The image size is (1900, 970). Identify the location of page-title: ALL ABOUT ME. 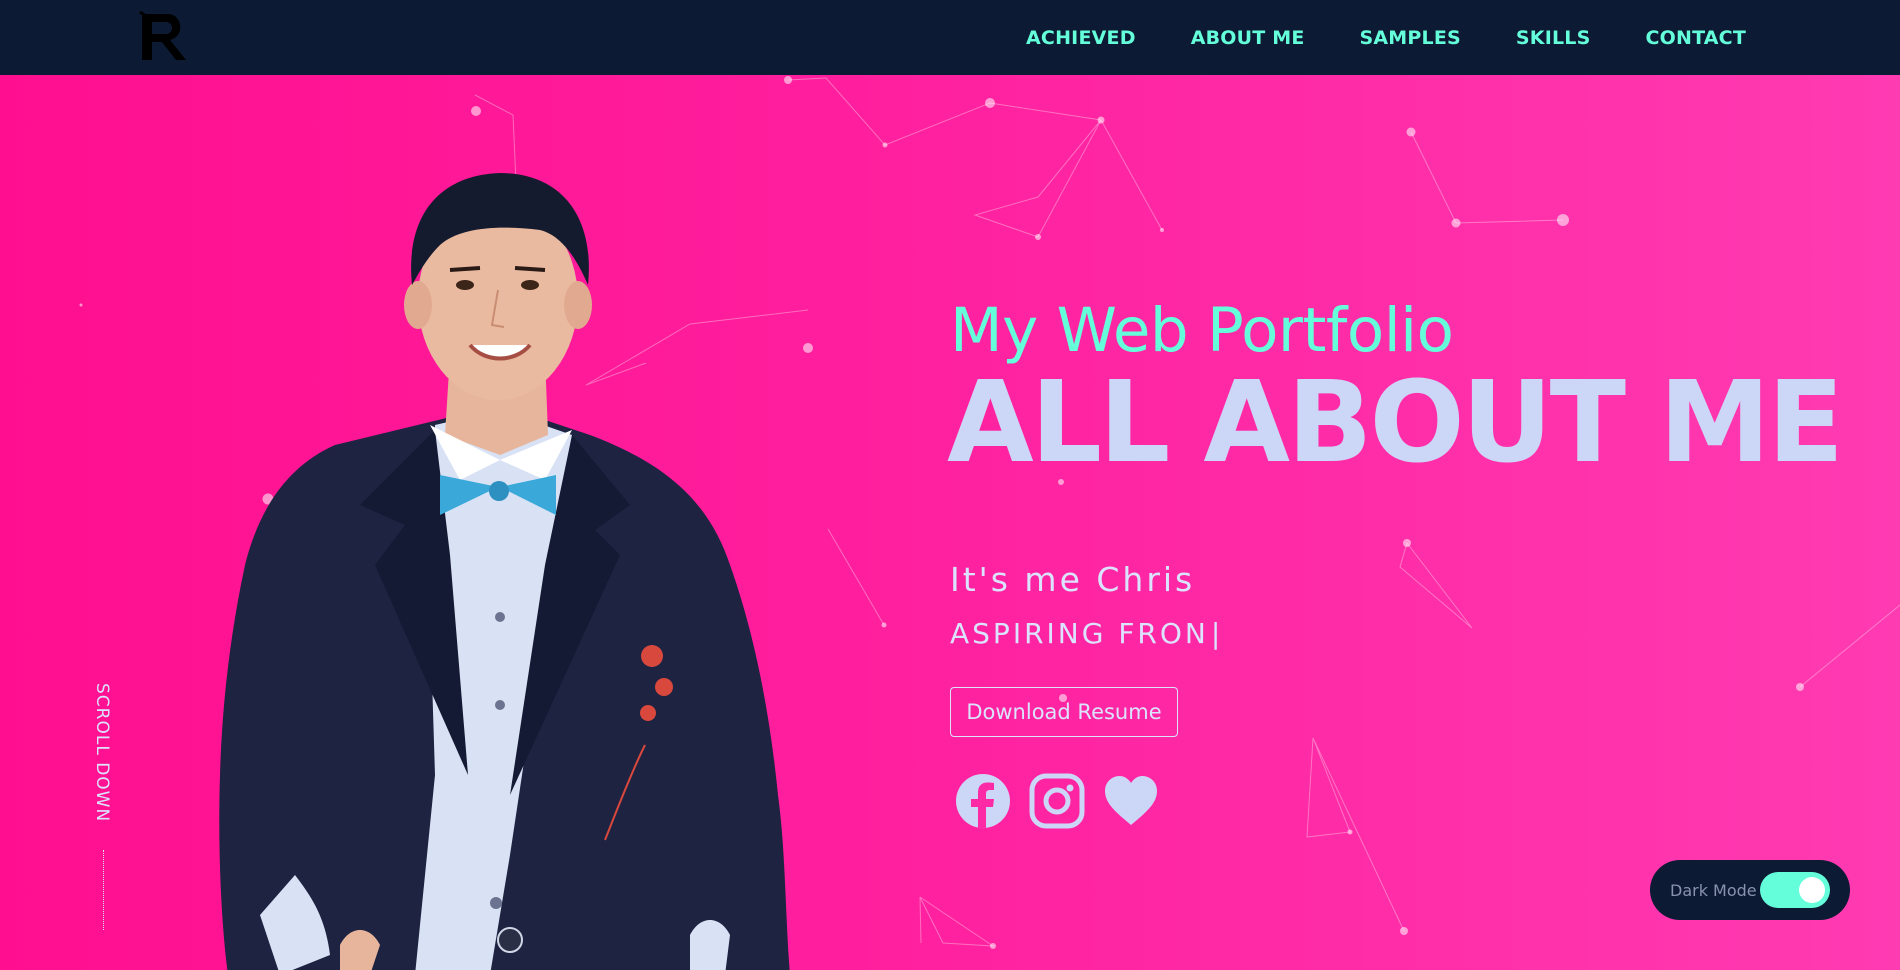
(1395, 423).